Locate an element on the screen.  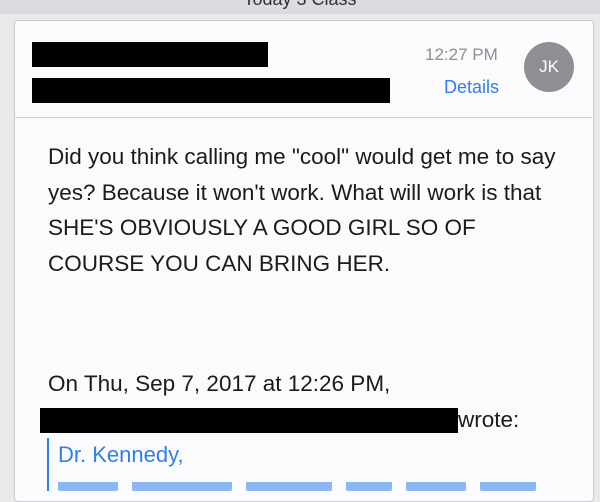
redacted-sender-name is located at coordinates (150, 54).